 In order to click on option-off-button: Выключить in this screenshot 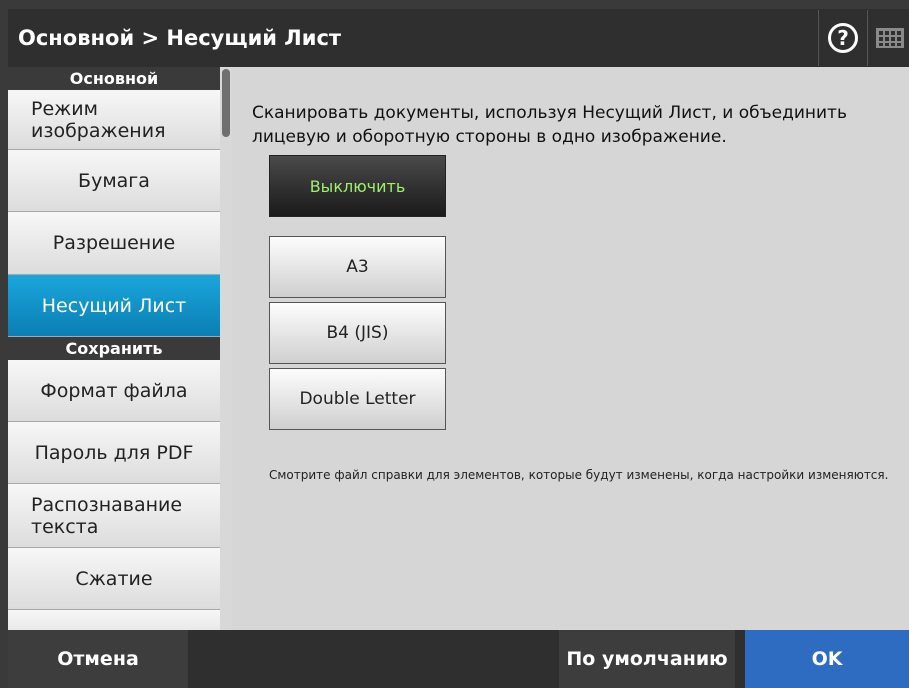, I will do `click(357, 186)`.